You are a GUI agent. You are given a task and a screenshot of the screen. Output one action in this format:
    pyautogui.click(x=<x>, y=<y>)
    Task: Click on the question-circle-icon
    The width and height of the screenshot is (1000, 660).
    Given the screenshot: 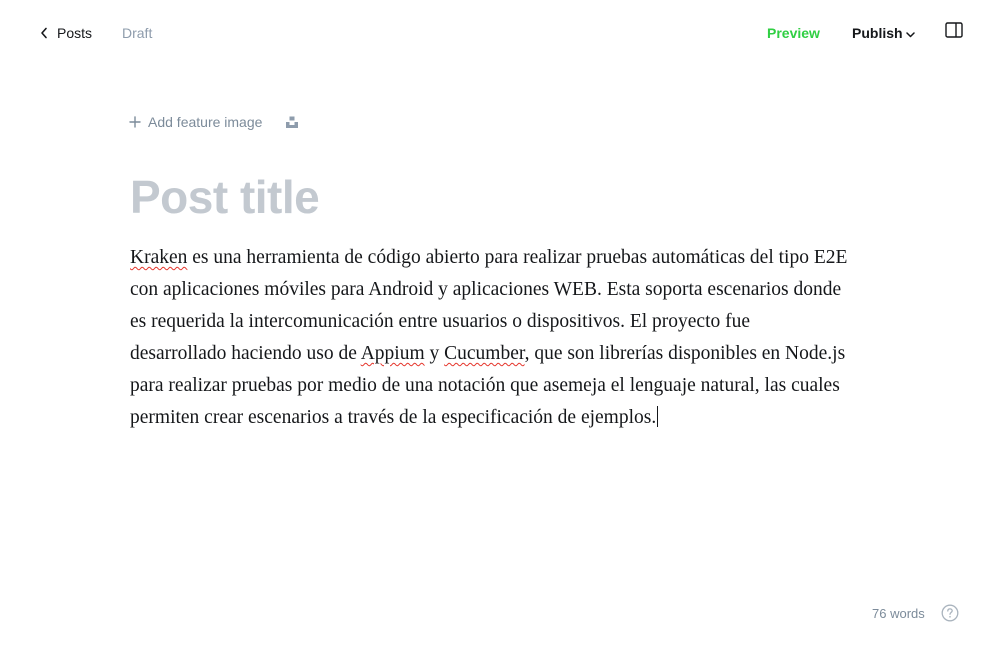 What is the action you would take?
    pyautogui.click(x=950, y=613)
    